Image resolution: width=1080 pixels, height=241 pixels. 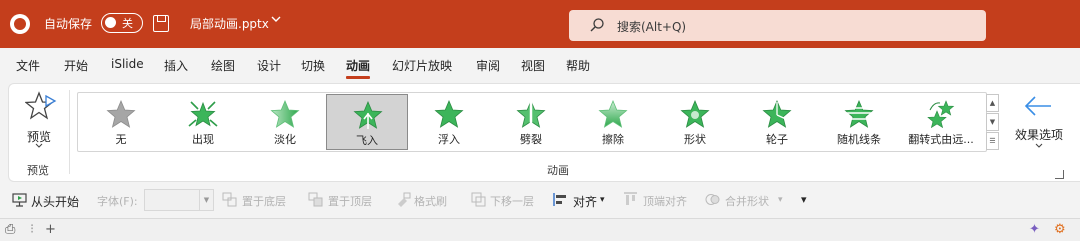 I want to click on animation-label: 轮子, so click(x=777, y=139).